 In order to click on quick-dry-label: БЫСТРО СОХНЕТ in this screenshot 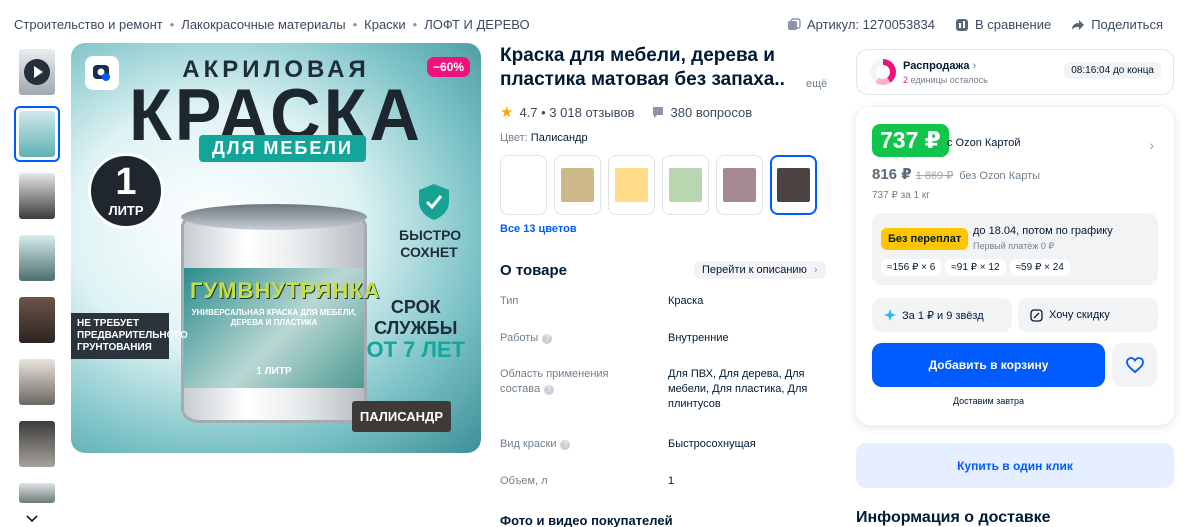, I will do `click(430, 243)`.